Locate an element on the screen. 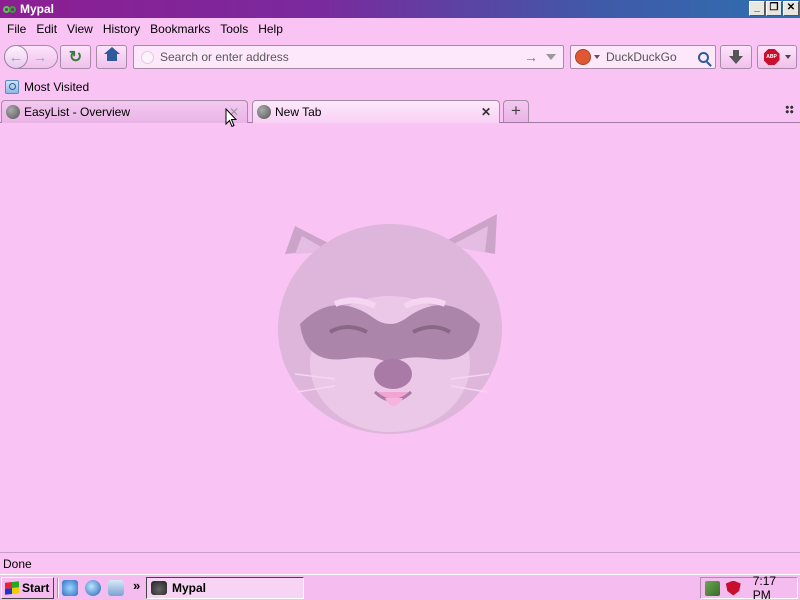 The image size is (800, 600). search-input is located at coordinates (650, 57).